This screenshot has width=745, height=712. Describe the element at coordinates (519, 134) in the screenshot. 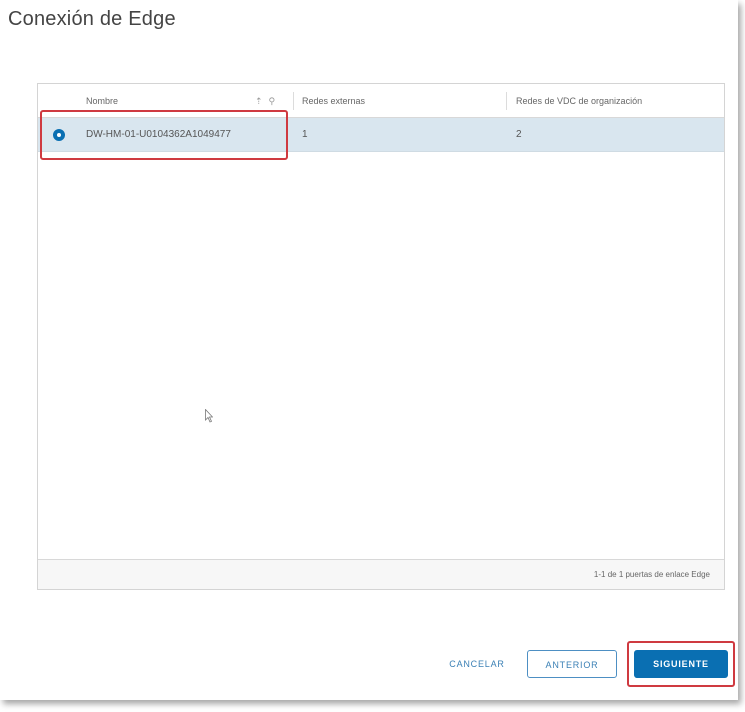

I see `org-vdc-networks-count: 2` at that location.